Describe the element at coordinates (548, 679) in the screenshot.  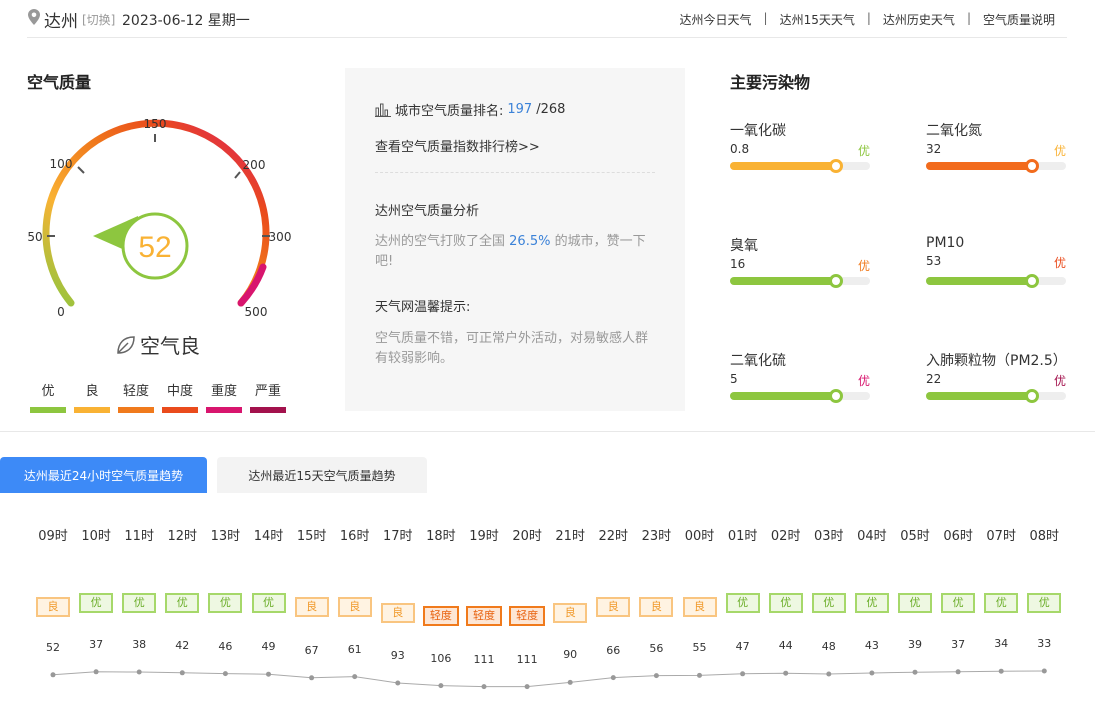
I see `trend-line-chart` at that location.